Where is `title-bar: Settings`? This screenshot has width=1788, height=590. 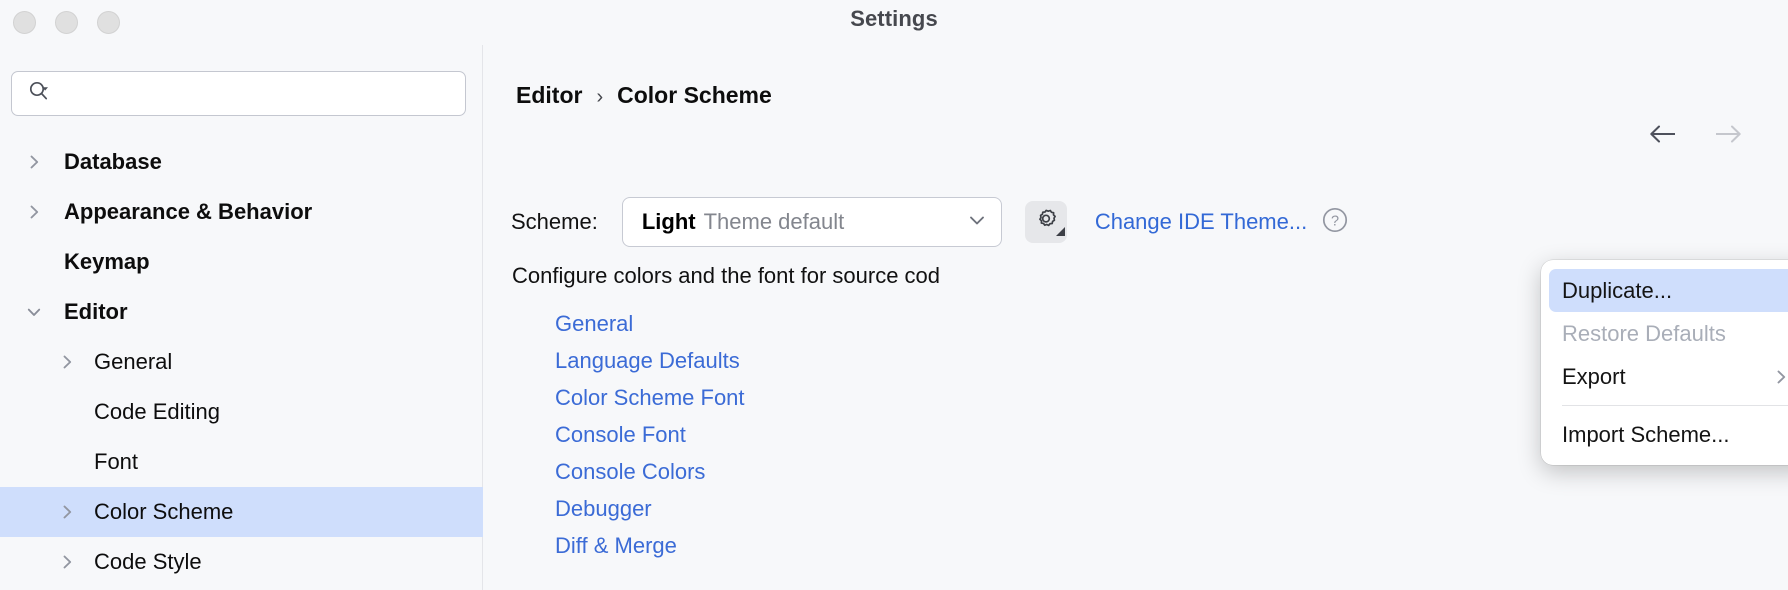 title-bar: Settings is located at coordinates (894, 22).